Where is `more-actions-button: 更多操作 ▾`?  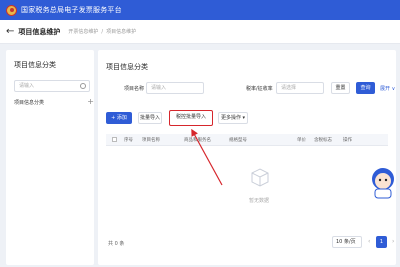
more-actions-button: 更多操作 ▾ is located at coordinates (233, 118).